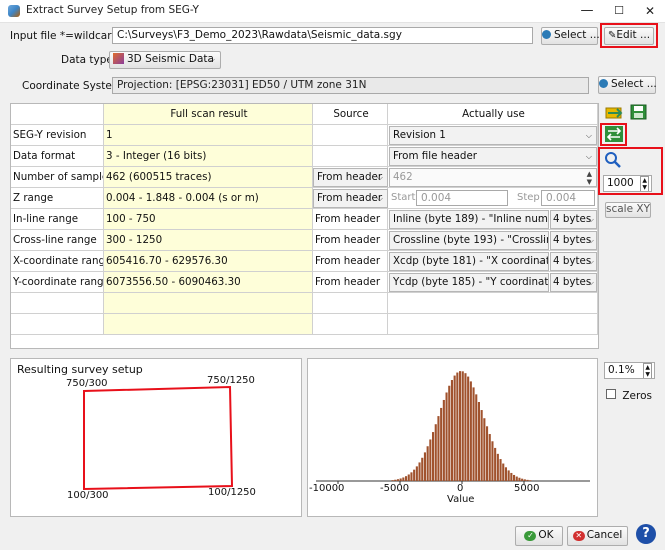  What do you see at coordinates (527, 488) in the screenshot?
I see `x-tick-label: 5000` at bounding box center [527, 488].